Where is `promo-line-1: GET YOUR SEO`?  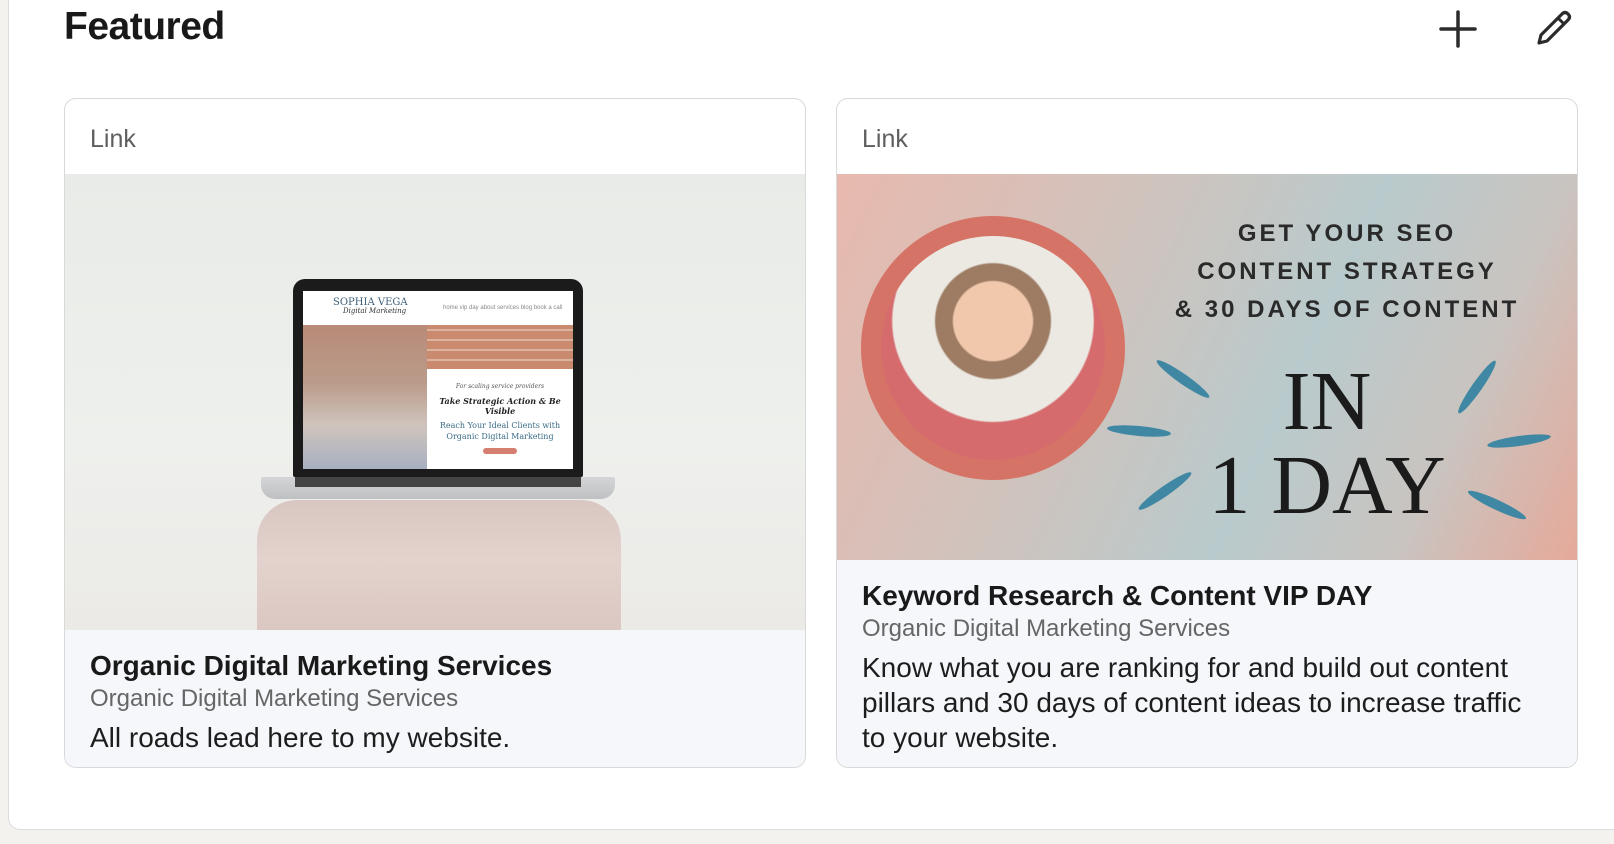
promo-line-1: GET YOUR SEO is located at coordinates (1347, 233).